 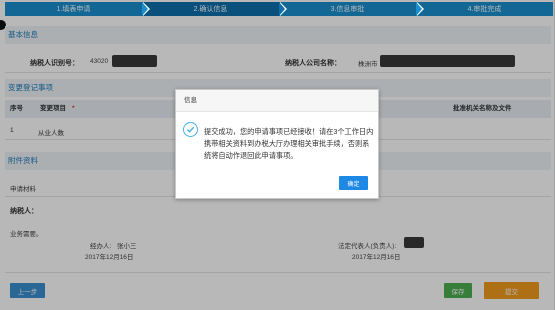 I want to click on check-circle-icon, so click(x=190, y=129).